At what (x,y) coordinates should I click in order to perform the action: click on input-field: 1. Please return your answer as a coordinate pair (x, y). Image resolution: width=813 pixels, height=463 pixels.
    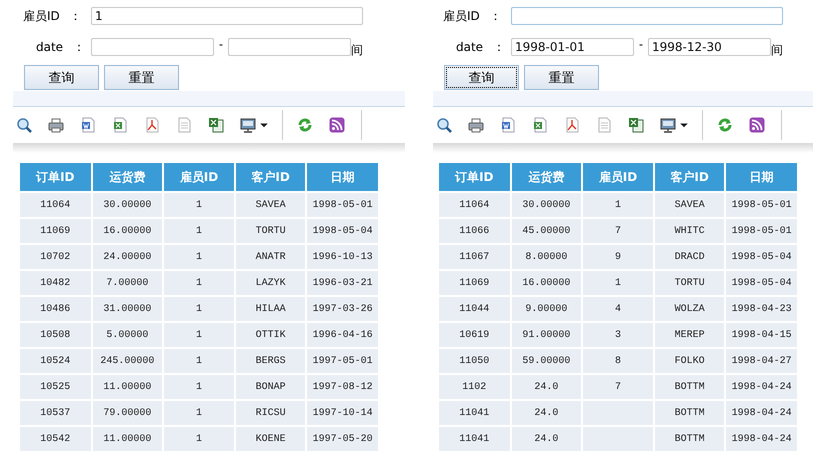
    Looking at the image, I should click on (227, 16).